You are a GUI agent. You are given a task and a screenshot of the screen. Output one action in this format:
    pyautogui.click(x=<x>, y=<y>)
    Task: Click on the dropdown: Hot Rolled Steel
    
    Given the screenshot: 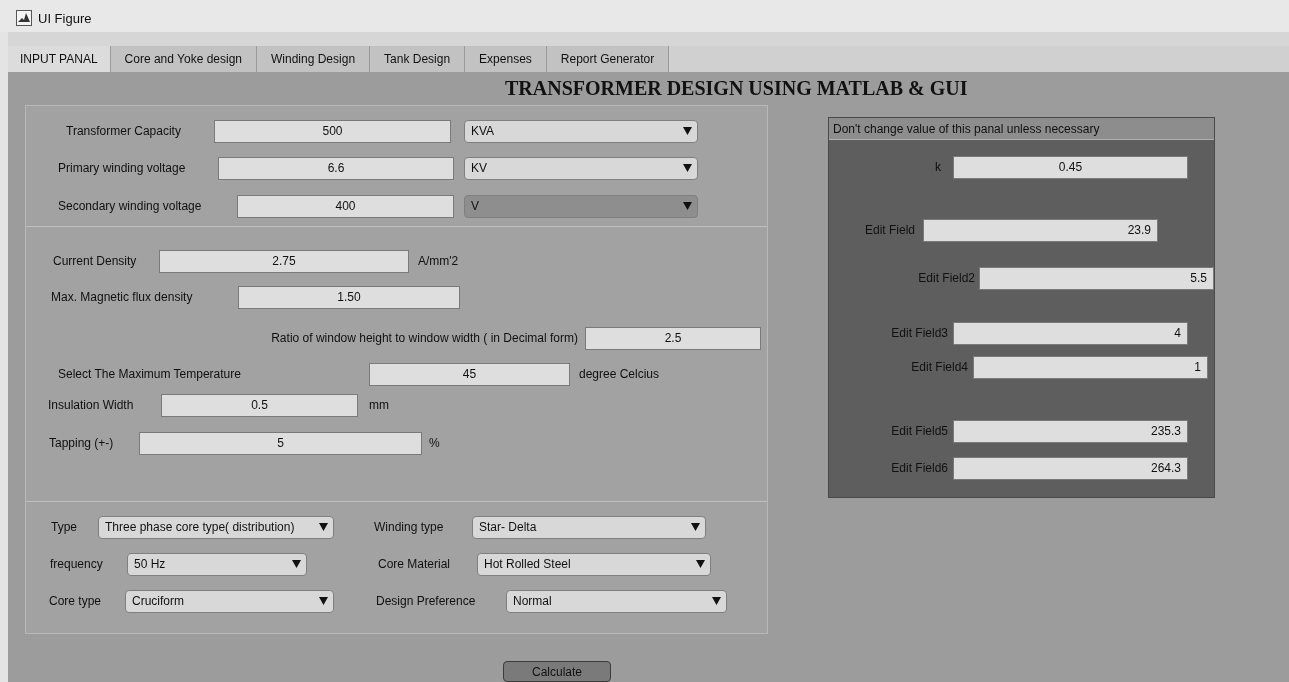 What is the action you would take?
    pyautogui.click(x=594, y=564)
    